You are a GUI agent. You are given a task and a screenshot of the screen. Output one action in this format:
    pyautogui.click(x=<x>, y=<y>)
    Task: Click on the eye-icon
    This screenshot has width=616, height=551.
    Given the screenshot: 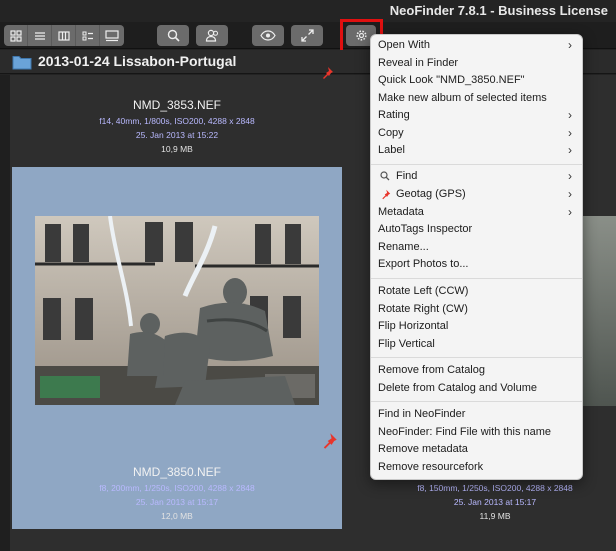 What is the action you would take?
    pyautogui.click(x=268, y=35)
    